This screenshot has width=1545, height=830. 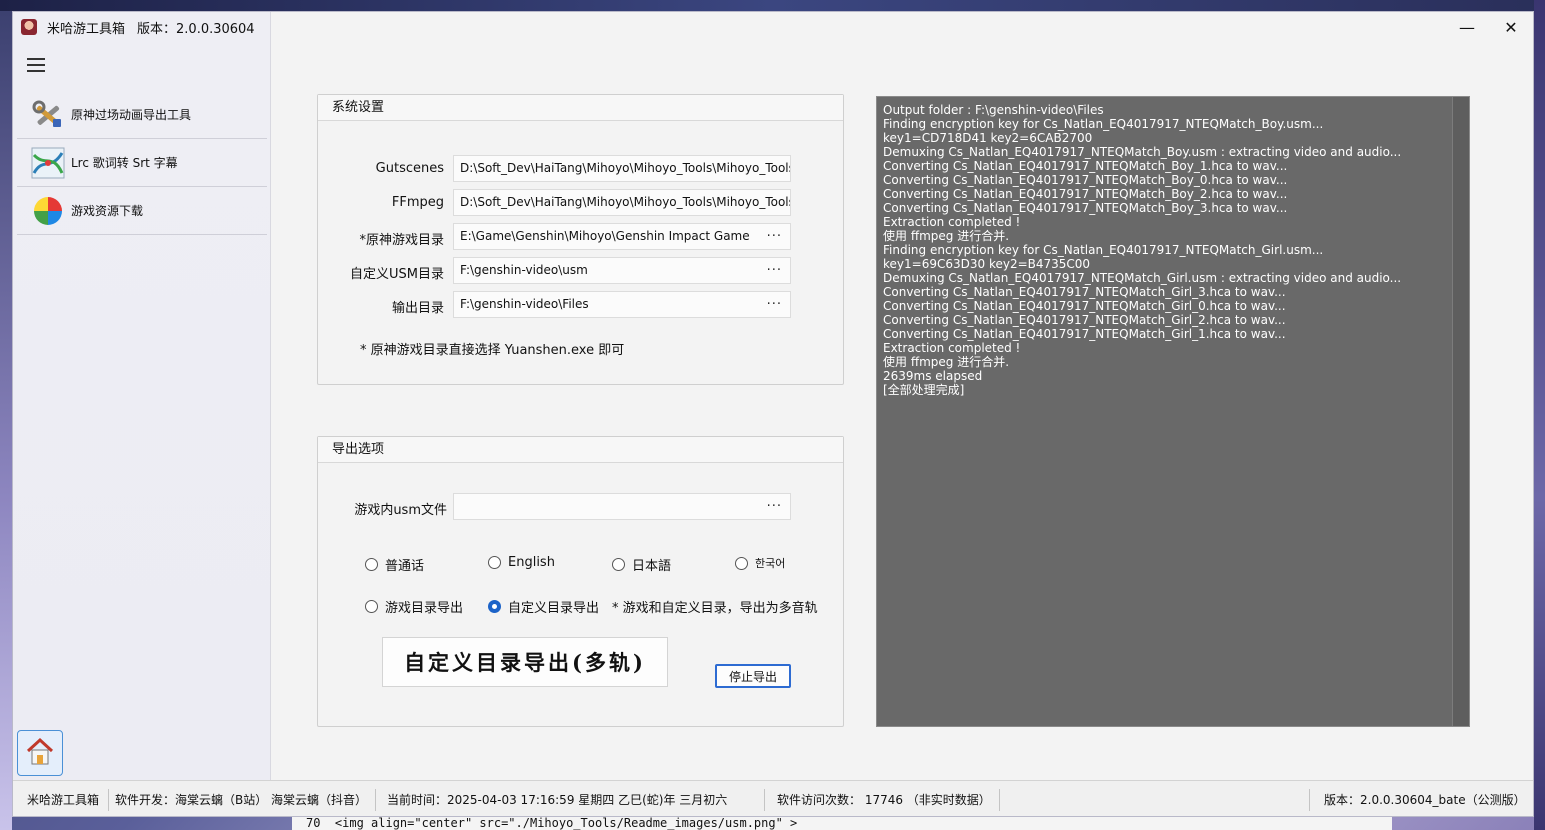 I want to click on status-version: 版本：2.0.0.30604_bate（公测版）, so click(x=1425, y=800).